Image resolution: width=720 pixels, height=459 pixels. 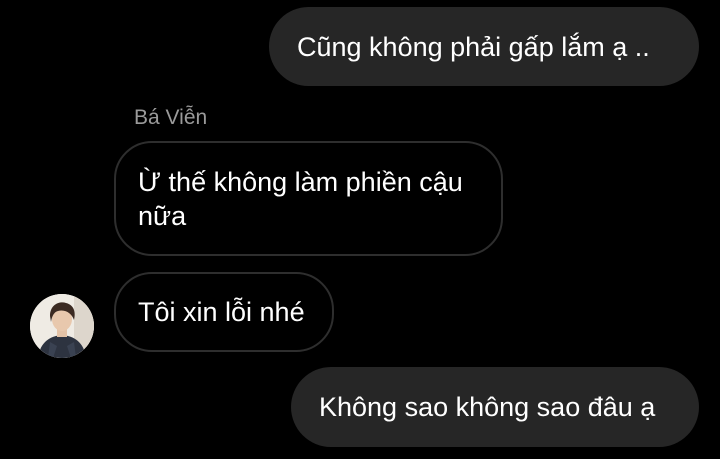 I want to click on incoming-message: Tôi xin lỗi nhé, so click(x=224, y=312).